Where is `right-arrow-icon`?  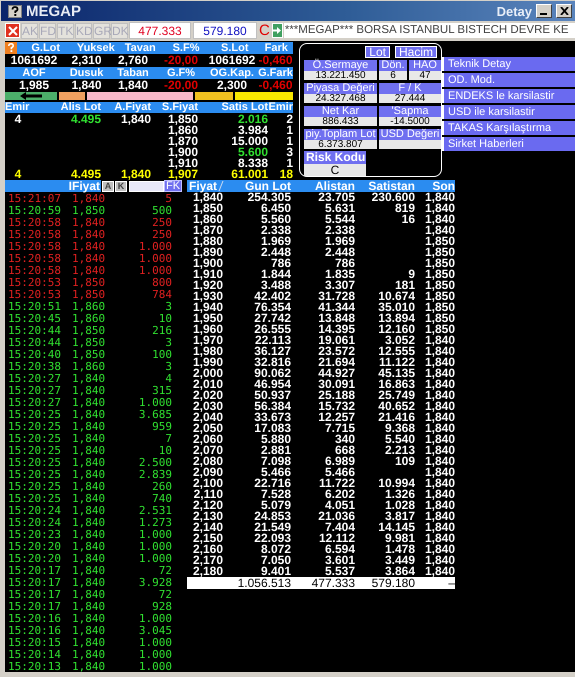
right-arrow-icon is located at coordinates (277, 30).